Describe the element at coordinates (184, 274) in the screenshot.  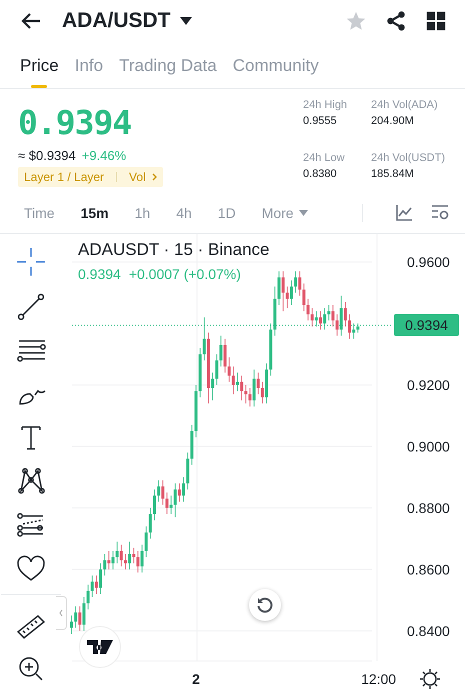
I see `legend-change: +0.0007 (+0.07%)` at that location.